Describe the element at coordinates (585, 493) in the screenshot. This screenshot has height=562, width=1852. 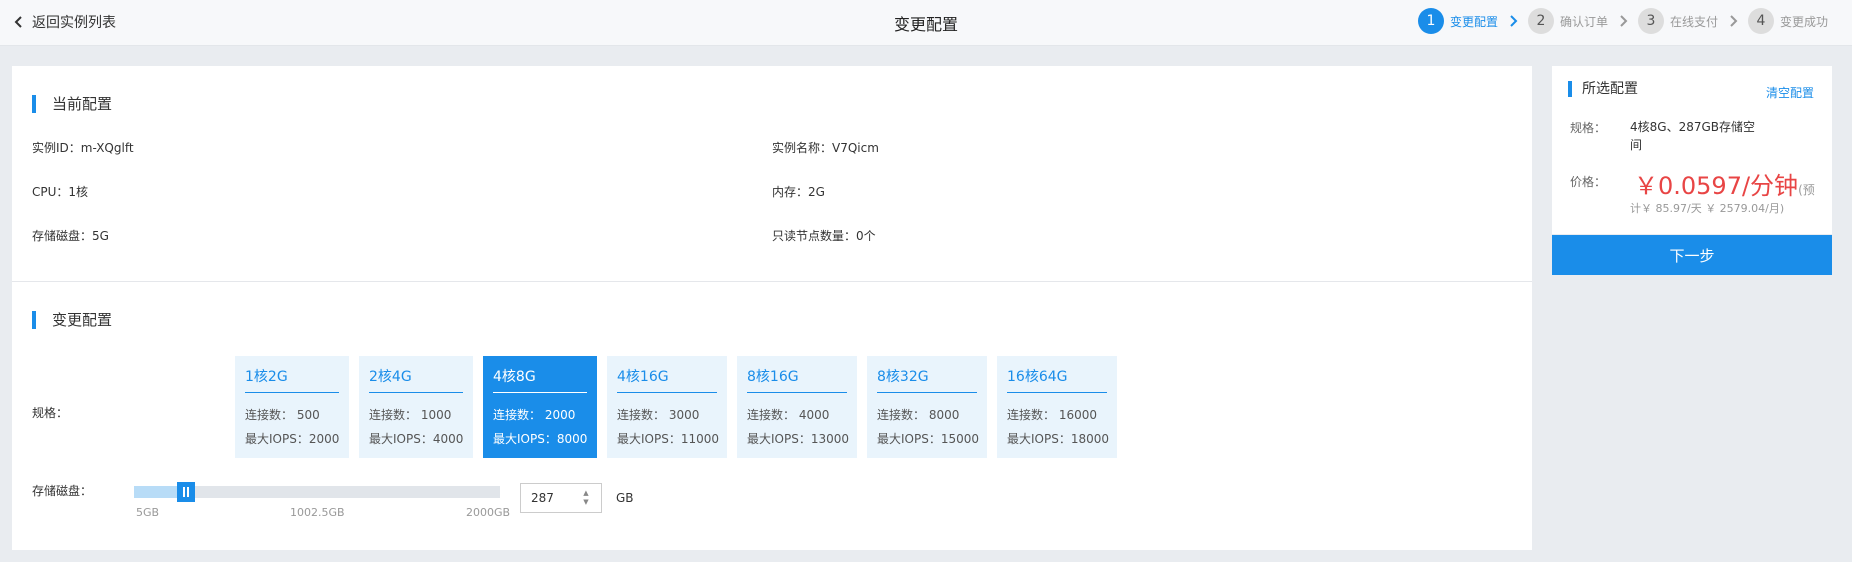
I see `stepper-up-icon: ▲` at that location.